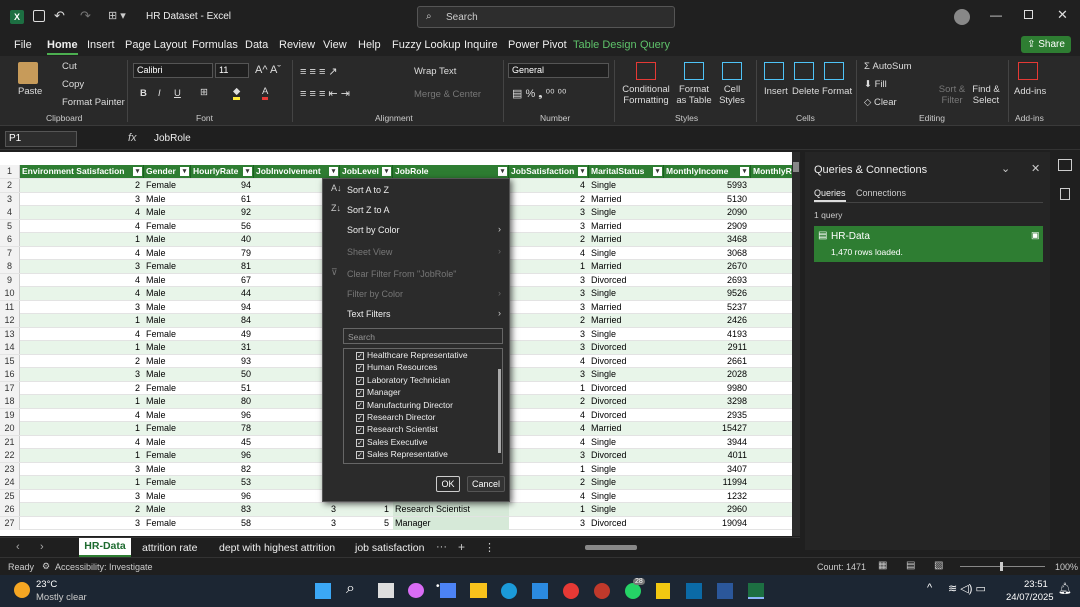  What do you see at coordinates (774, 71) in the screenshot?
I see `insert-cells-icon` at bounding box center [774, 71].